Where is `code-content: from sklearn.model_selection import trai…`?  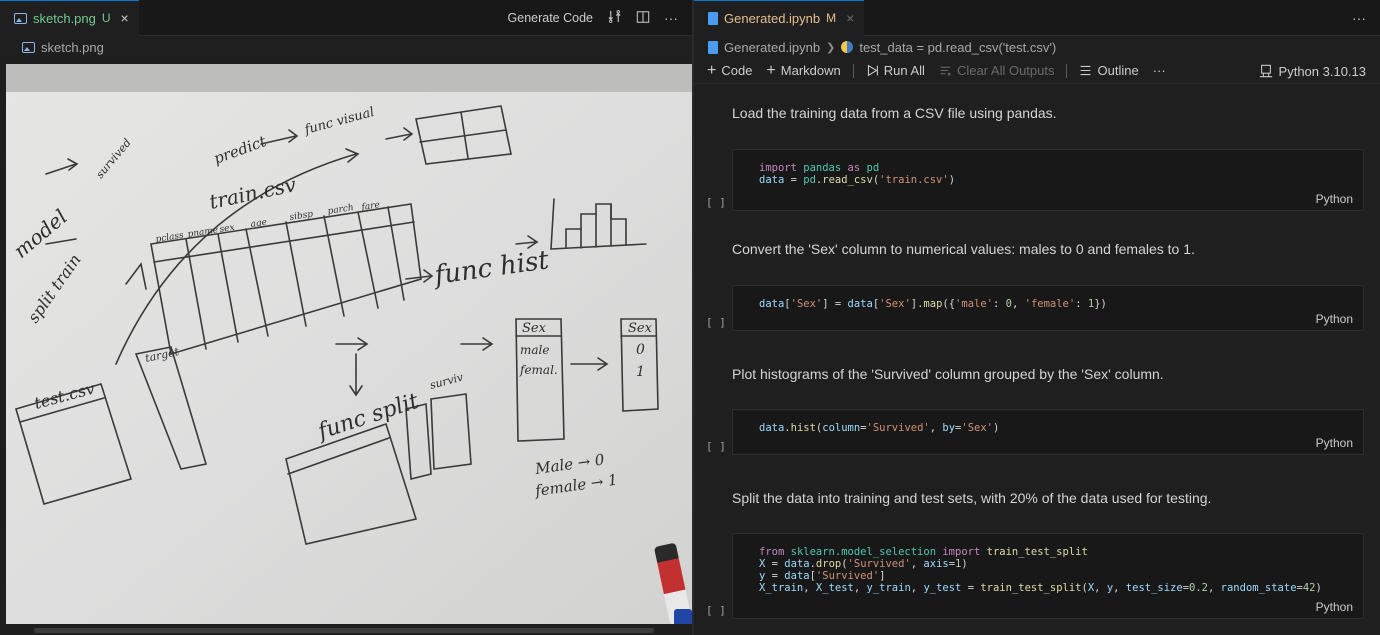
code-content: from sklearn.model_selection import trai… is located at coordinates (1048, 564).